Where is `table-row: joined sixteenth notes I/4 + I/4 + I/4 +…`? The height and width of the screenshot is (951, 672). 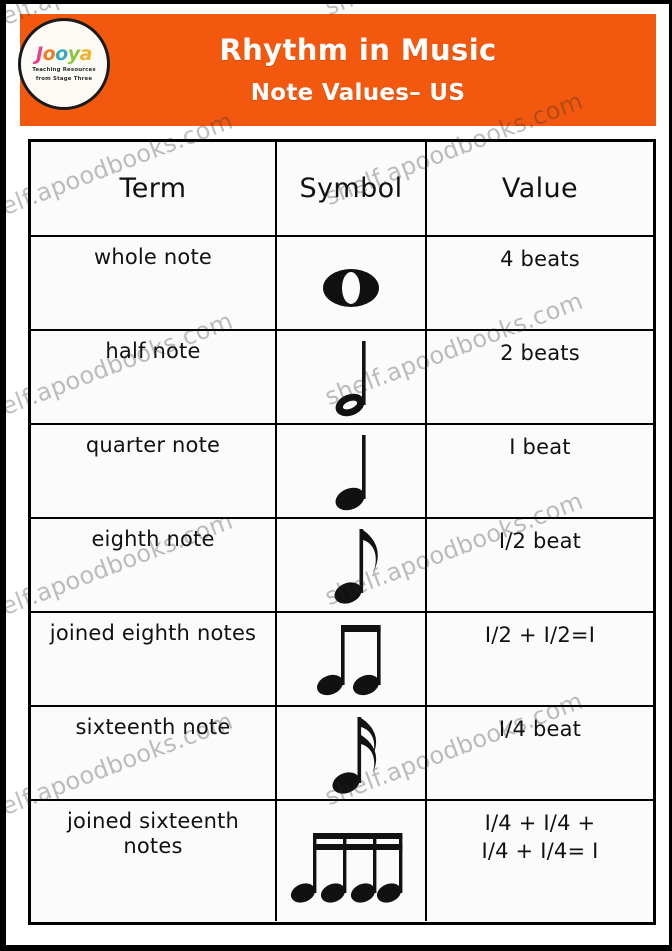 table-row: joined sixteenth notes I/4 + I/4 + I/4 +… is located at coordinates (342, 861).